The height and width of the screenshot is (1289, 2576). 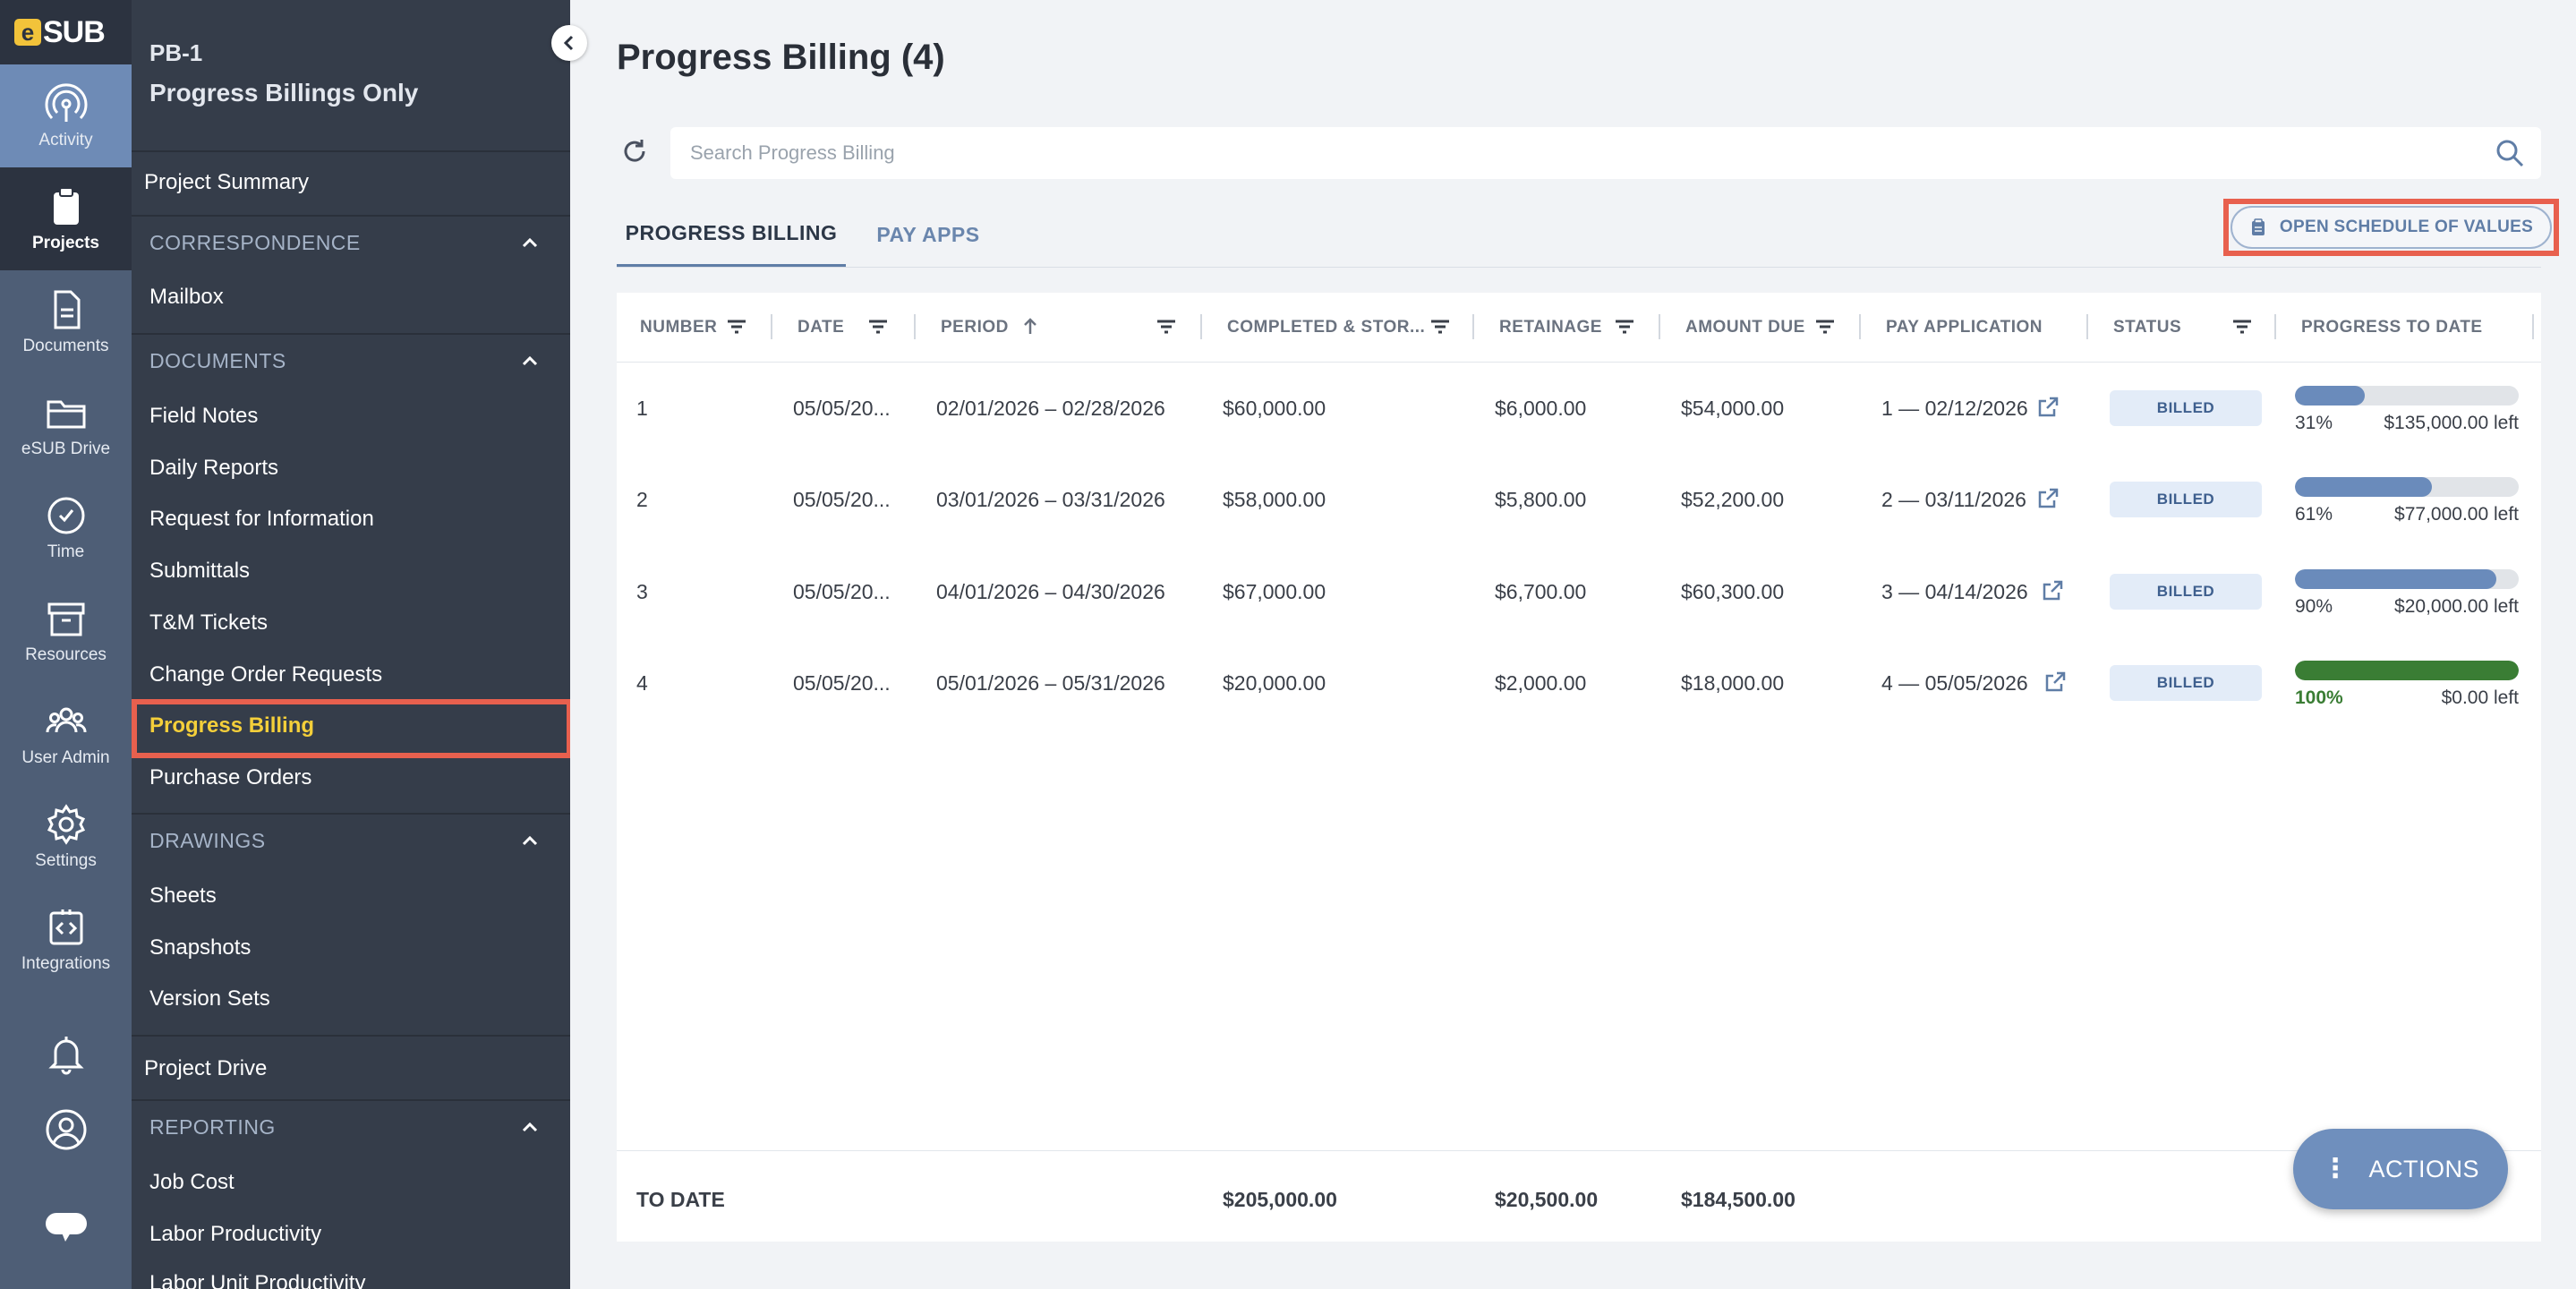 I want to click on sidebar-item-change-order-requests: Change Order Requests, so click(x=265, y=675).